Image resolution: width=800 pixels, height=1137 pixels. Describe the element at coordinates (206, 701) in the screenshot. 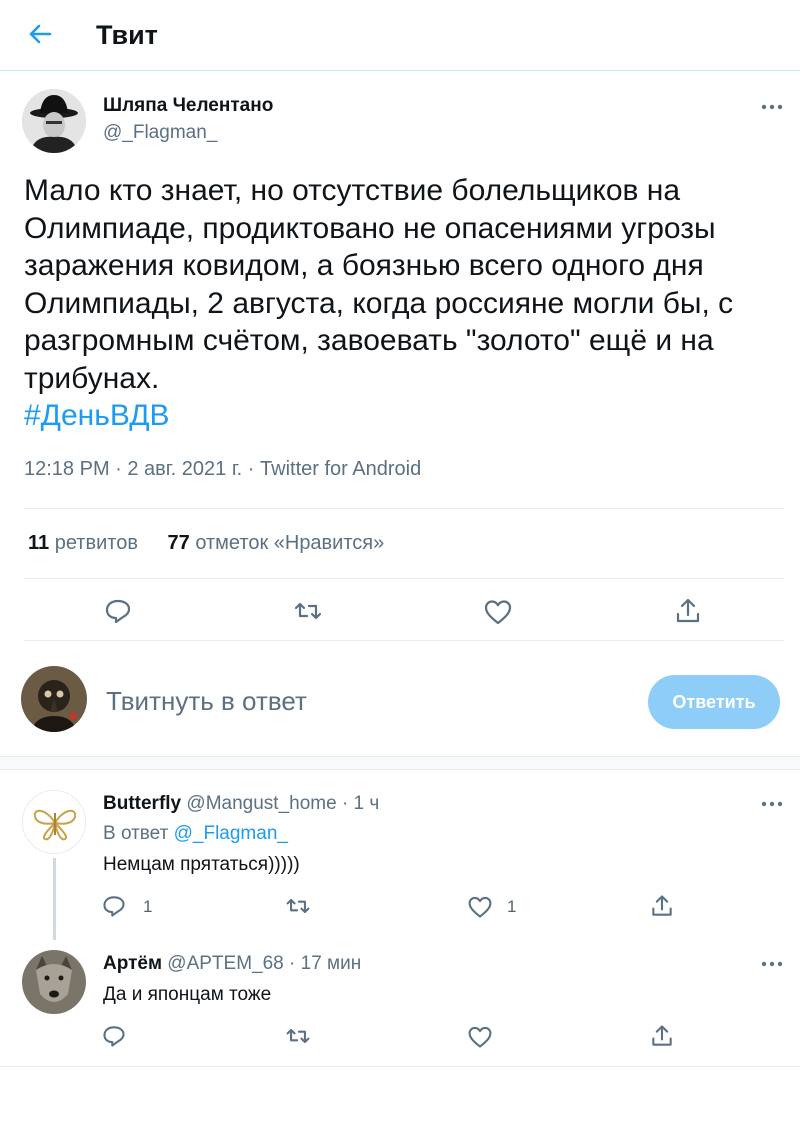

I see `reply-input: Твитнуть в ответ` at that location.